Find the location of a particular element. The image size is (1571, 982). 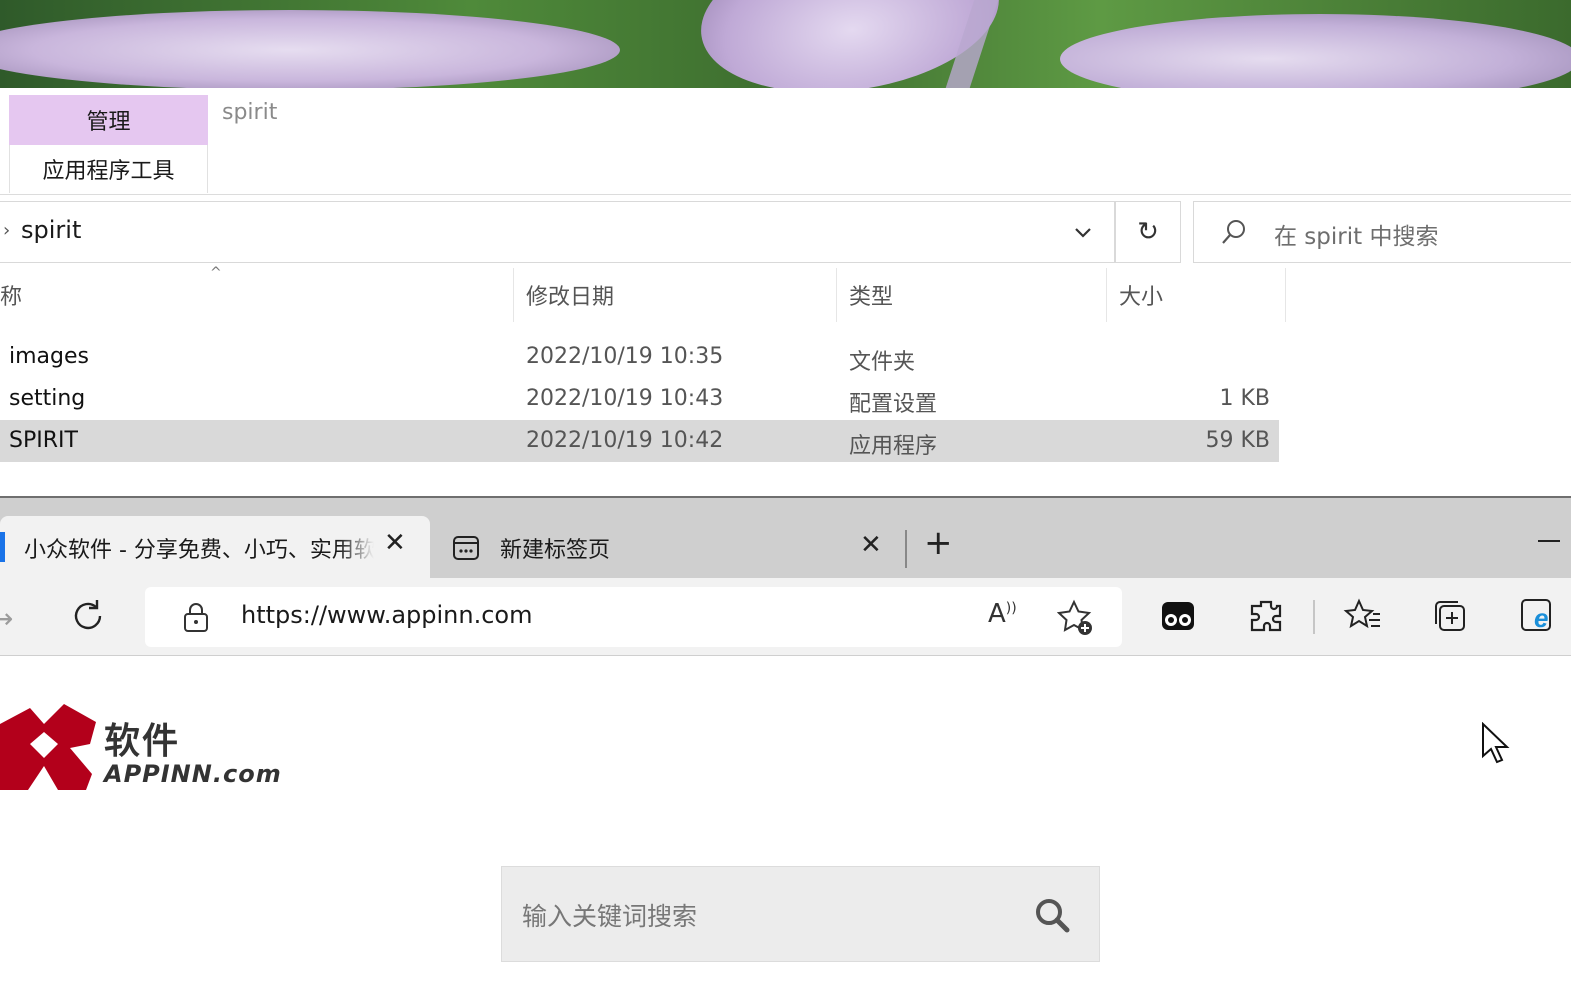

address-bar: › spirit is located at coordinates (557, 232).